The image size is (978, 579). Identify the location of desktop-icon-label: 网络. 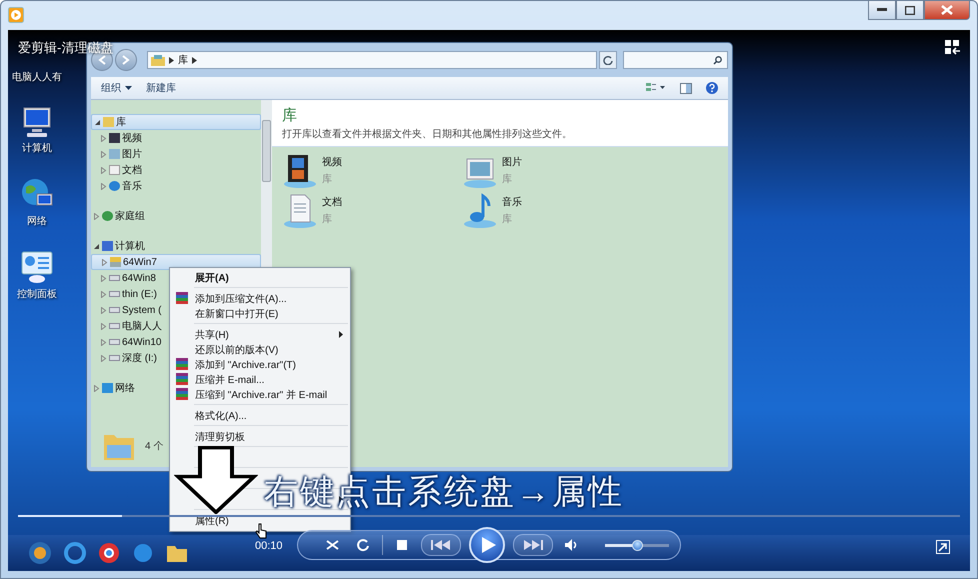
(37, 221).